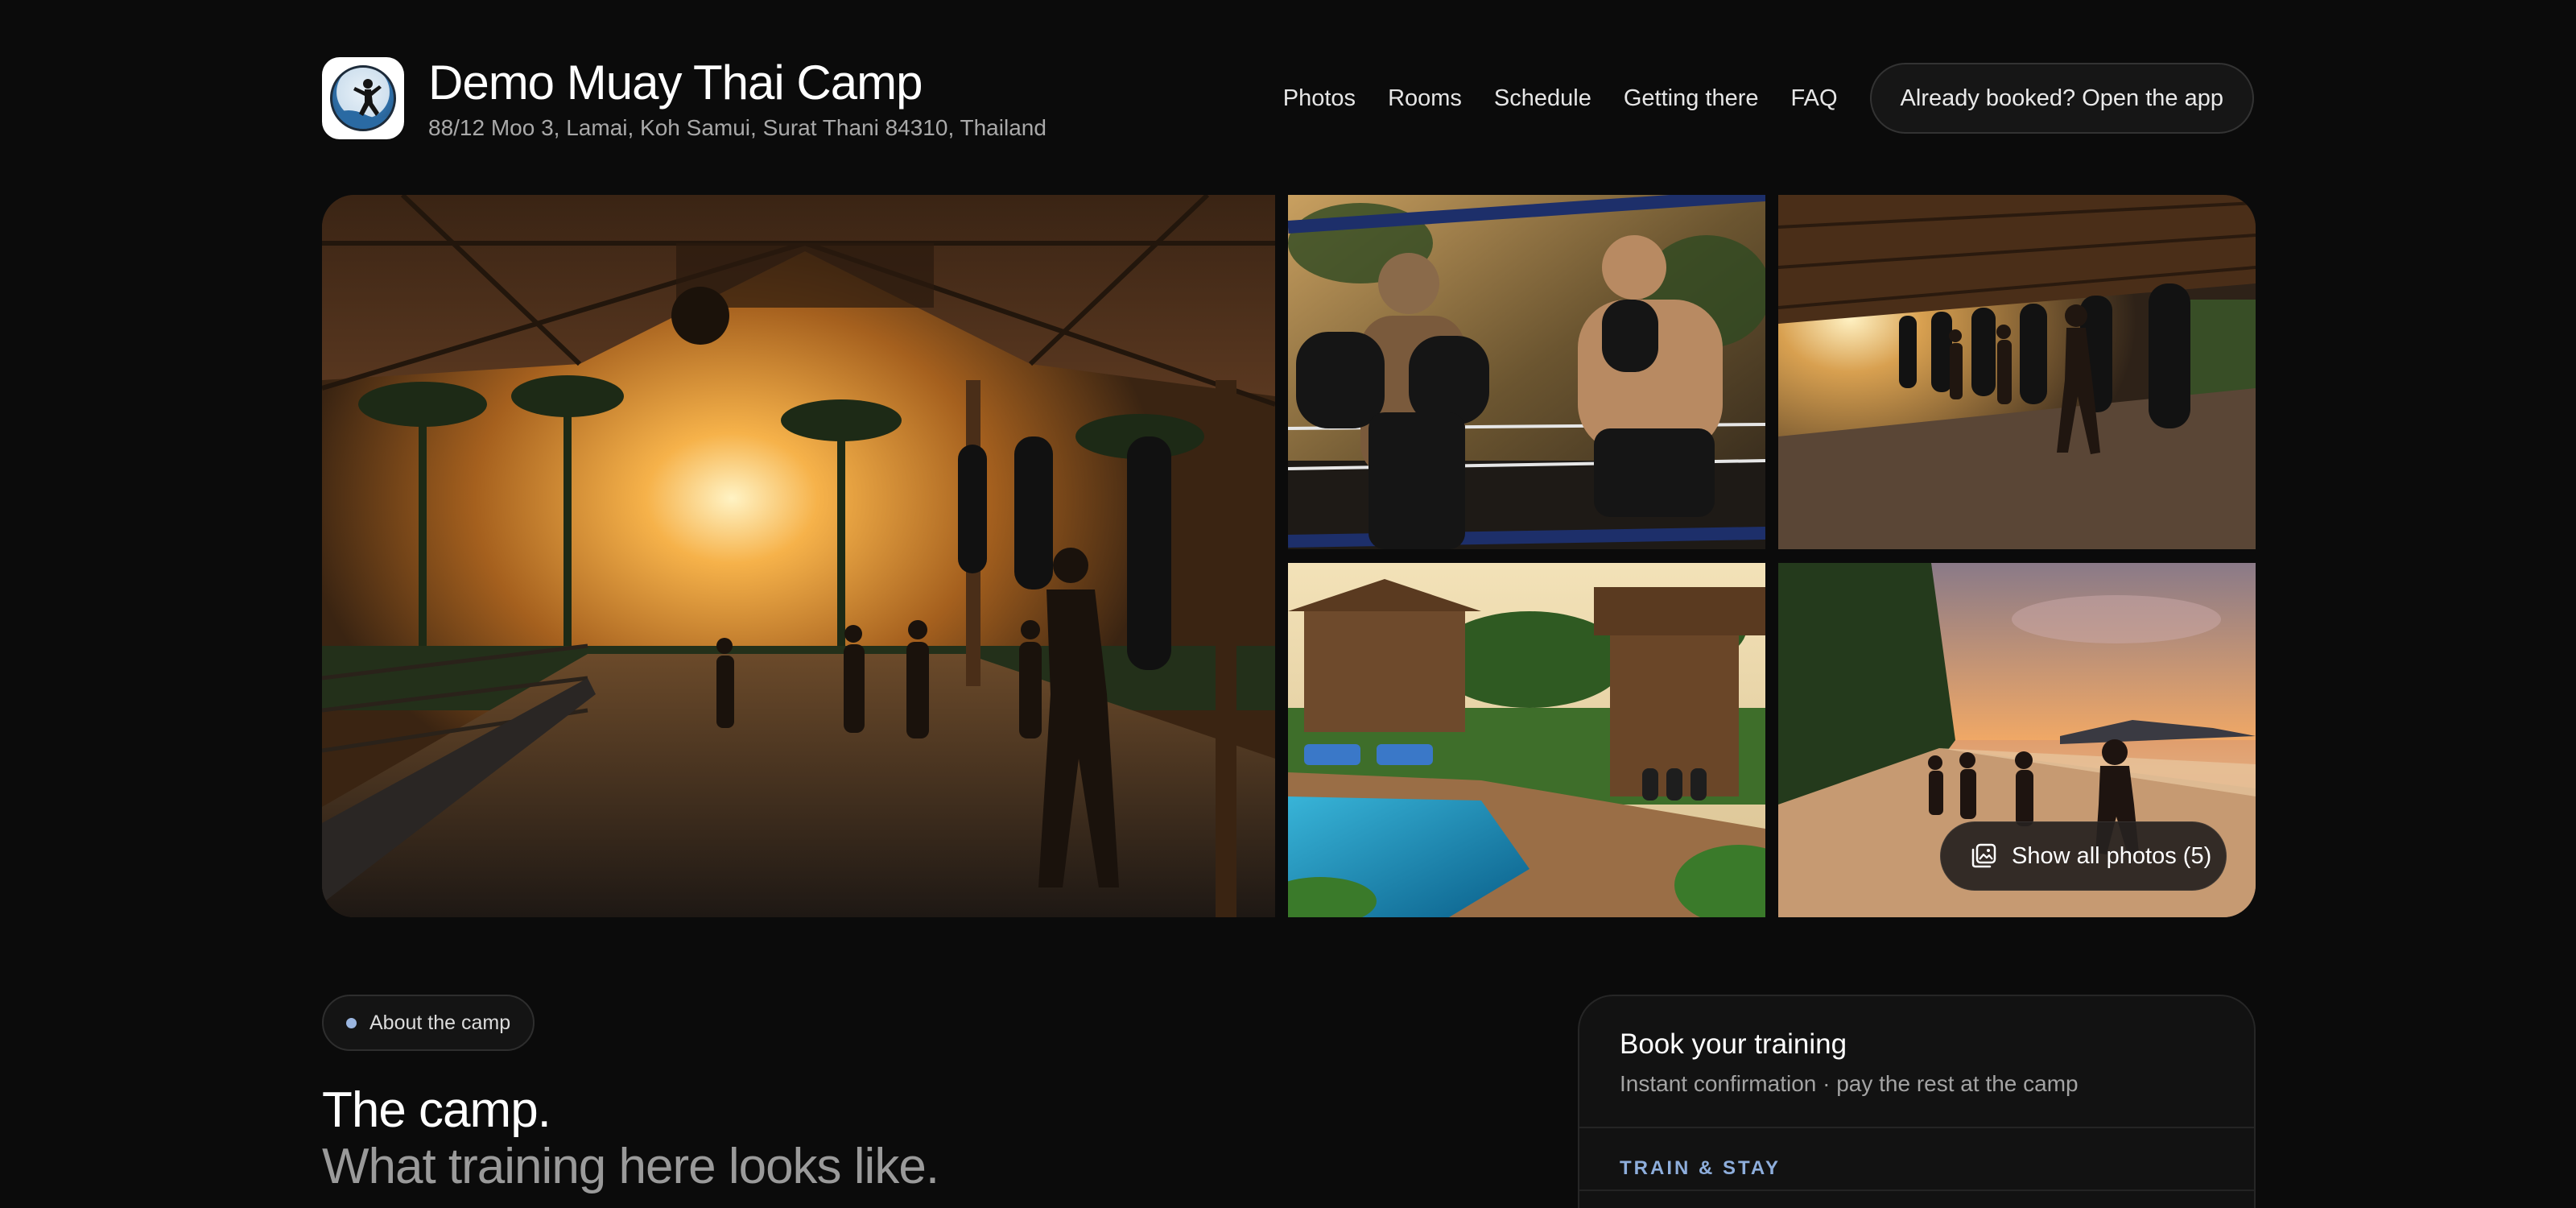  Describe the element at coordinates (630, 1166) in the screenshot. I see `section-subheading: What training here looks like.` at that location.